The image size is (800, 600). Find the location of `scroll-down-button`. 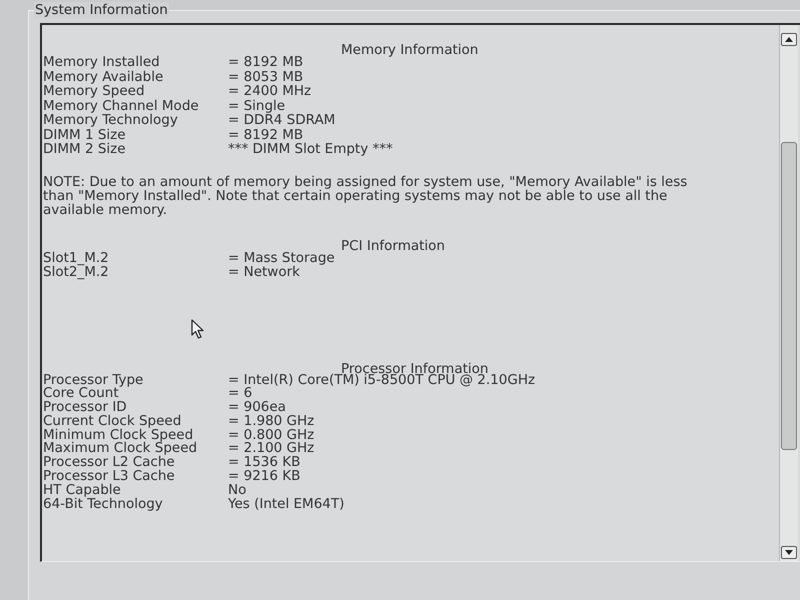

scroll-down-button is located at coordinates (789, 552).